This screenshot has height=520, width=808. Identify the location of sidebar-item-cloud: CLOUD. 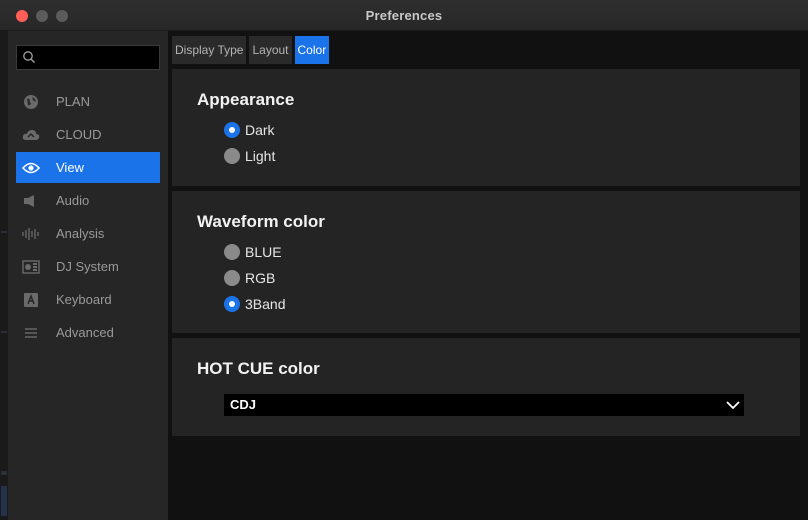
(88, 134).